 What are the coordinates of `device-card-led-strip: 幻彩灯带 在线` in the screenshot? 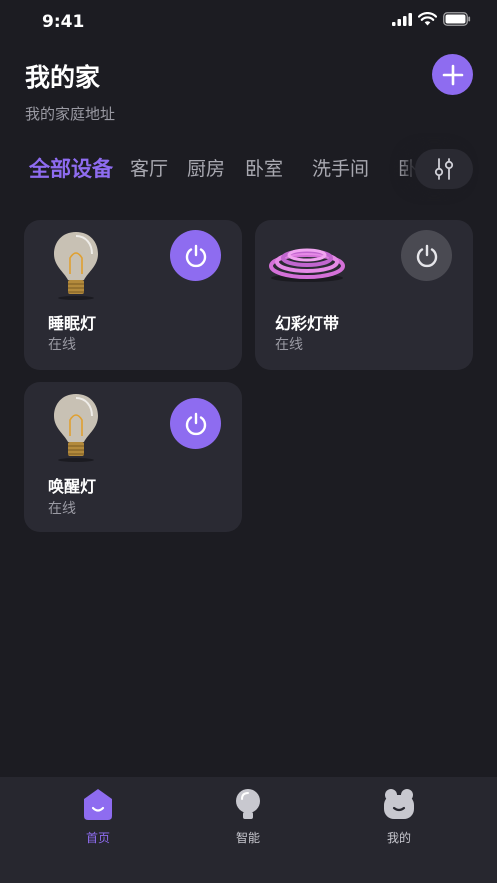 It's located at (364, 295).